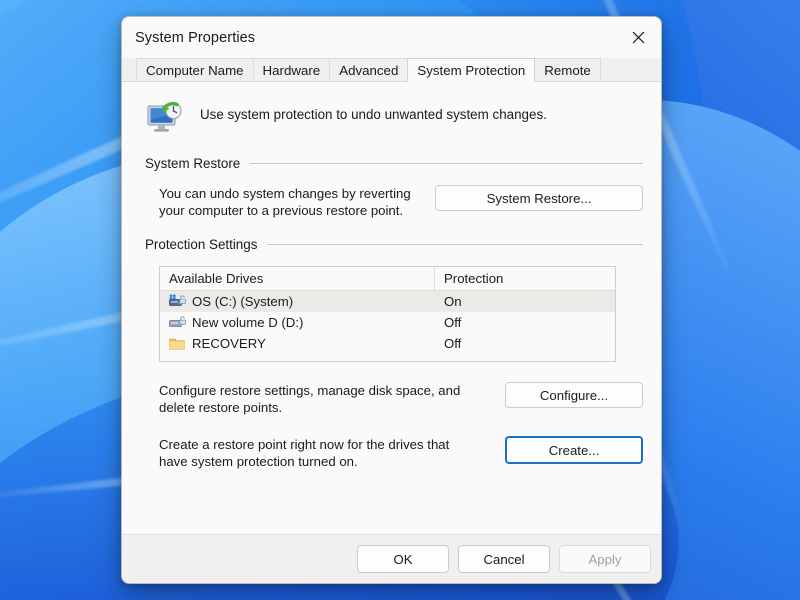  I want to click on system-protection-icon, so click(164, 118).